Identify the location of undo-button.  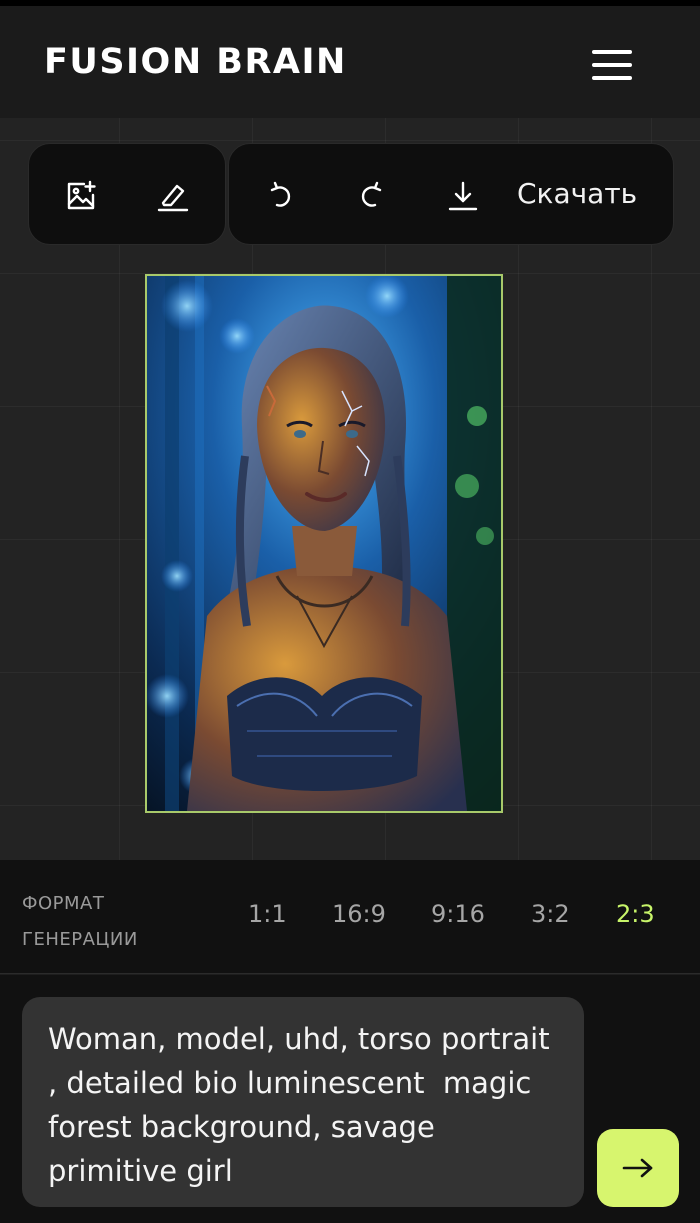
(281, 196).